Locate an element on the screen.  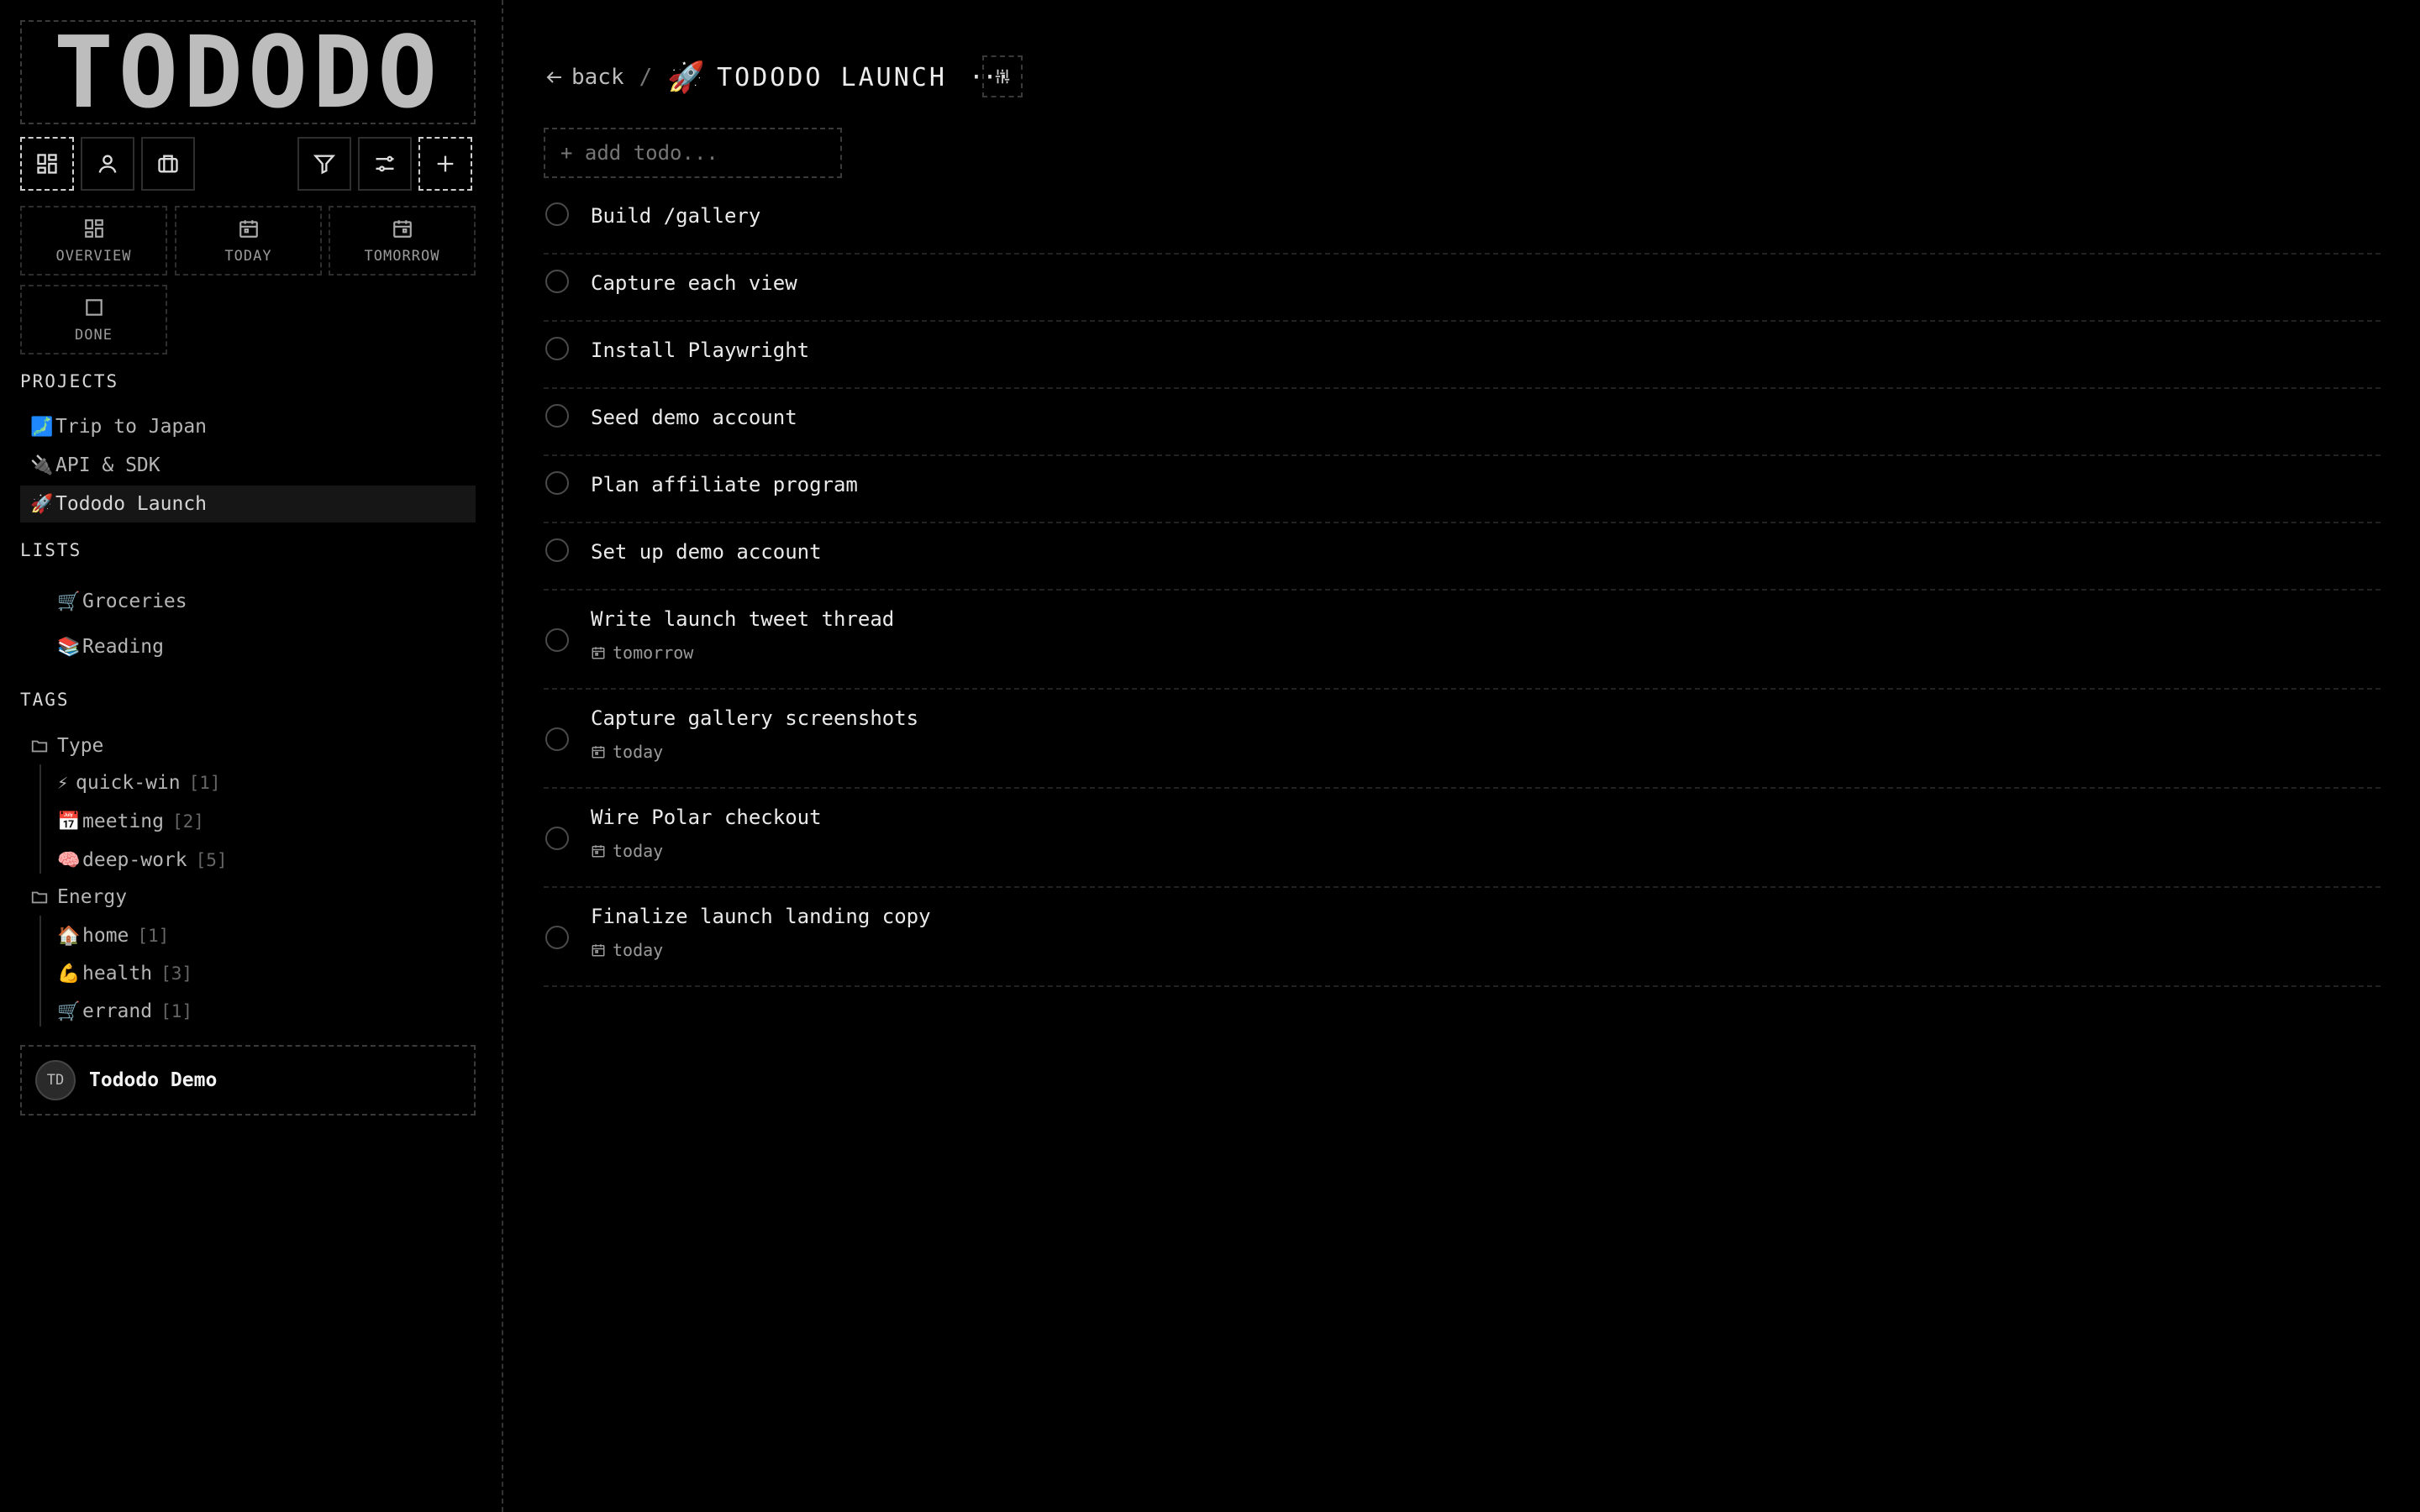
calendar-icon is located at coordinates (598, 851).